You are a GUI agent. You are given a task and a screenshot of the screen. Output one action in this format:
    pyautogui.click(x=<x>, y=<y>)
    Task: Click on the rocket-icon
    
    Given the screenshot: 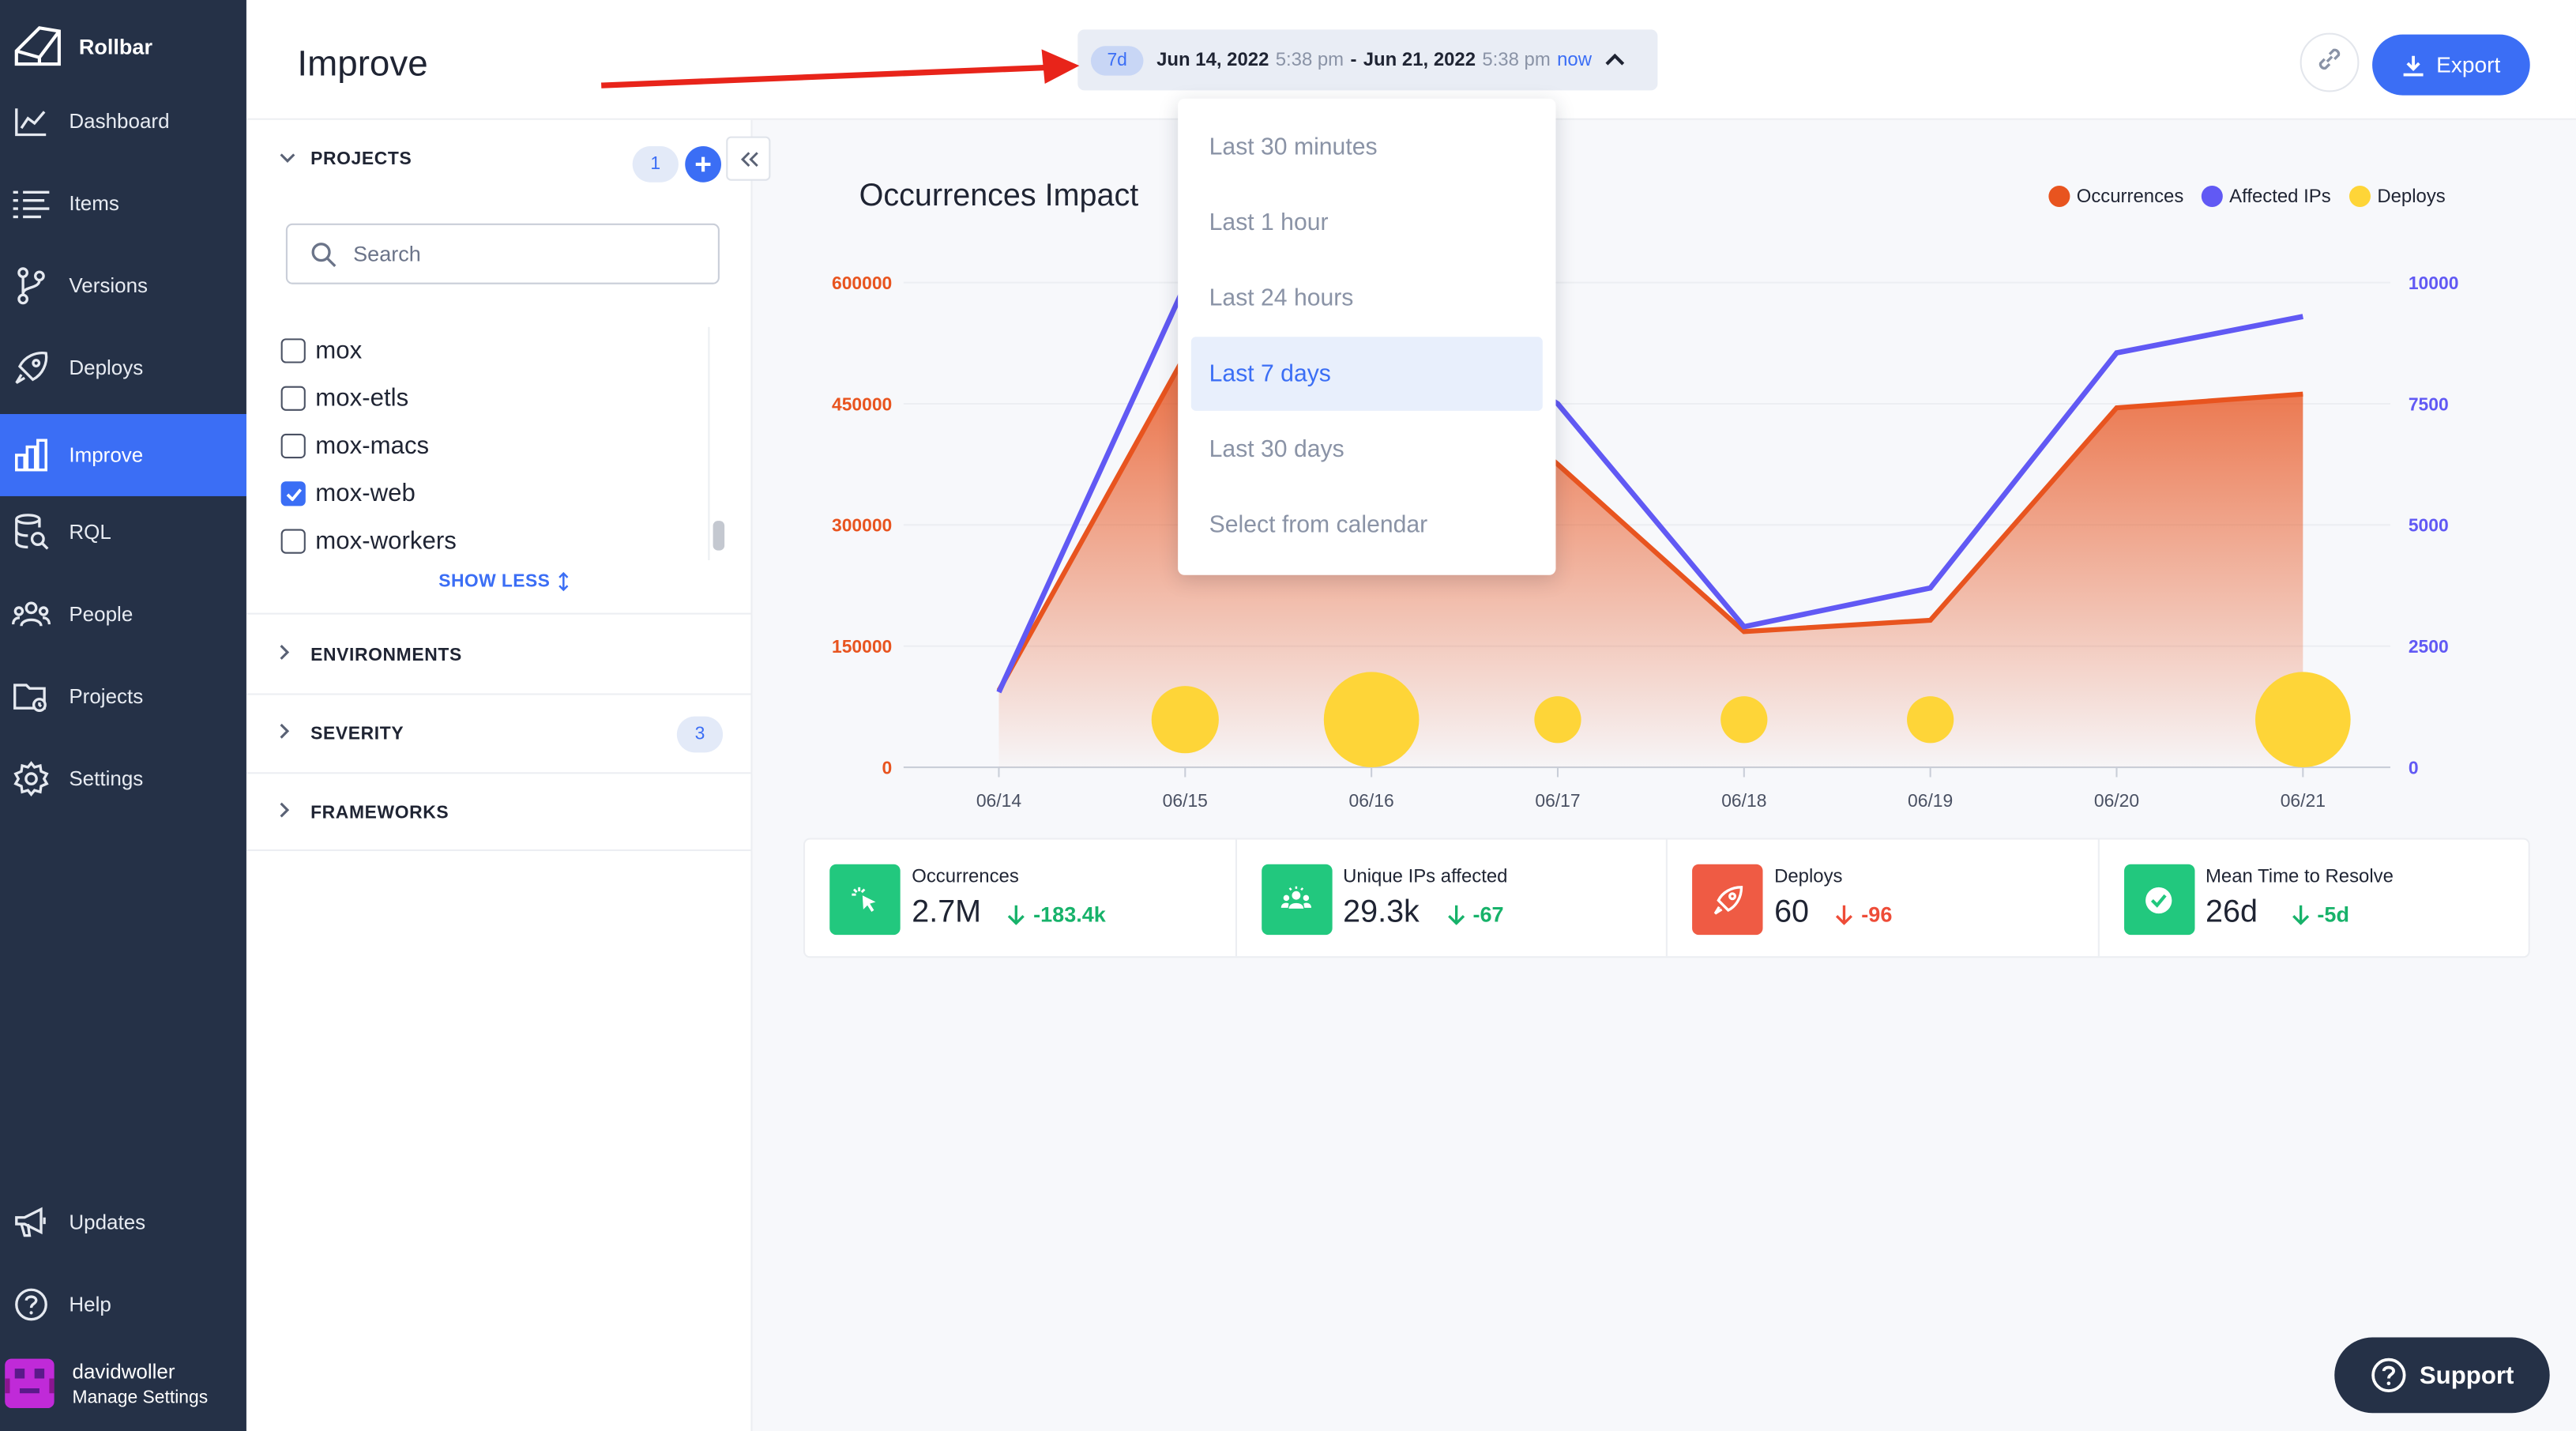 What is the action you would take?
    pyautogui.click(x=1728, y=900)
    